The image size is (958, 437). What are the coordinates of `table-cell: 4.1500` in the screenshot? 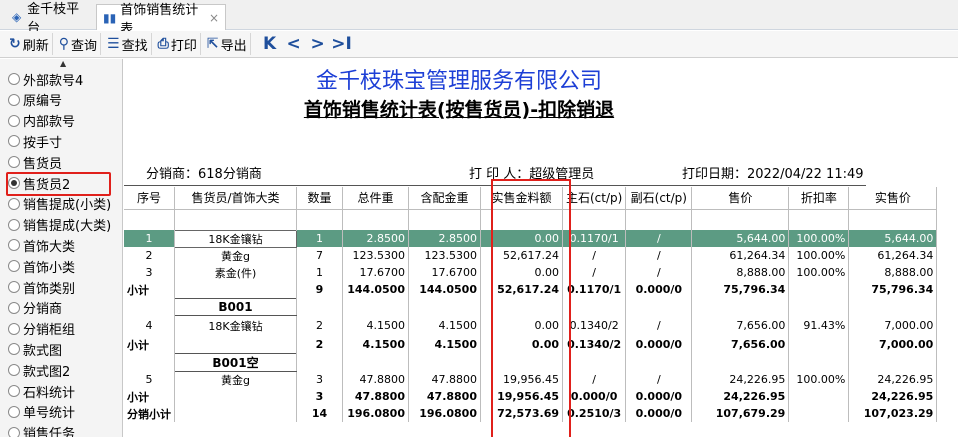 It's located at (444, 344).